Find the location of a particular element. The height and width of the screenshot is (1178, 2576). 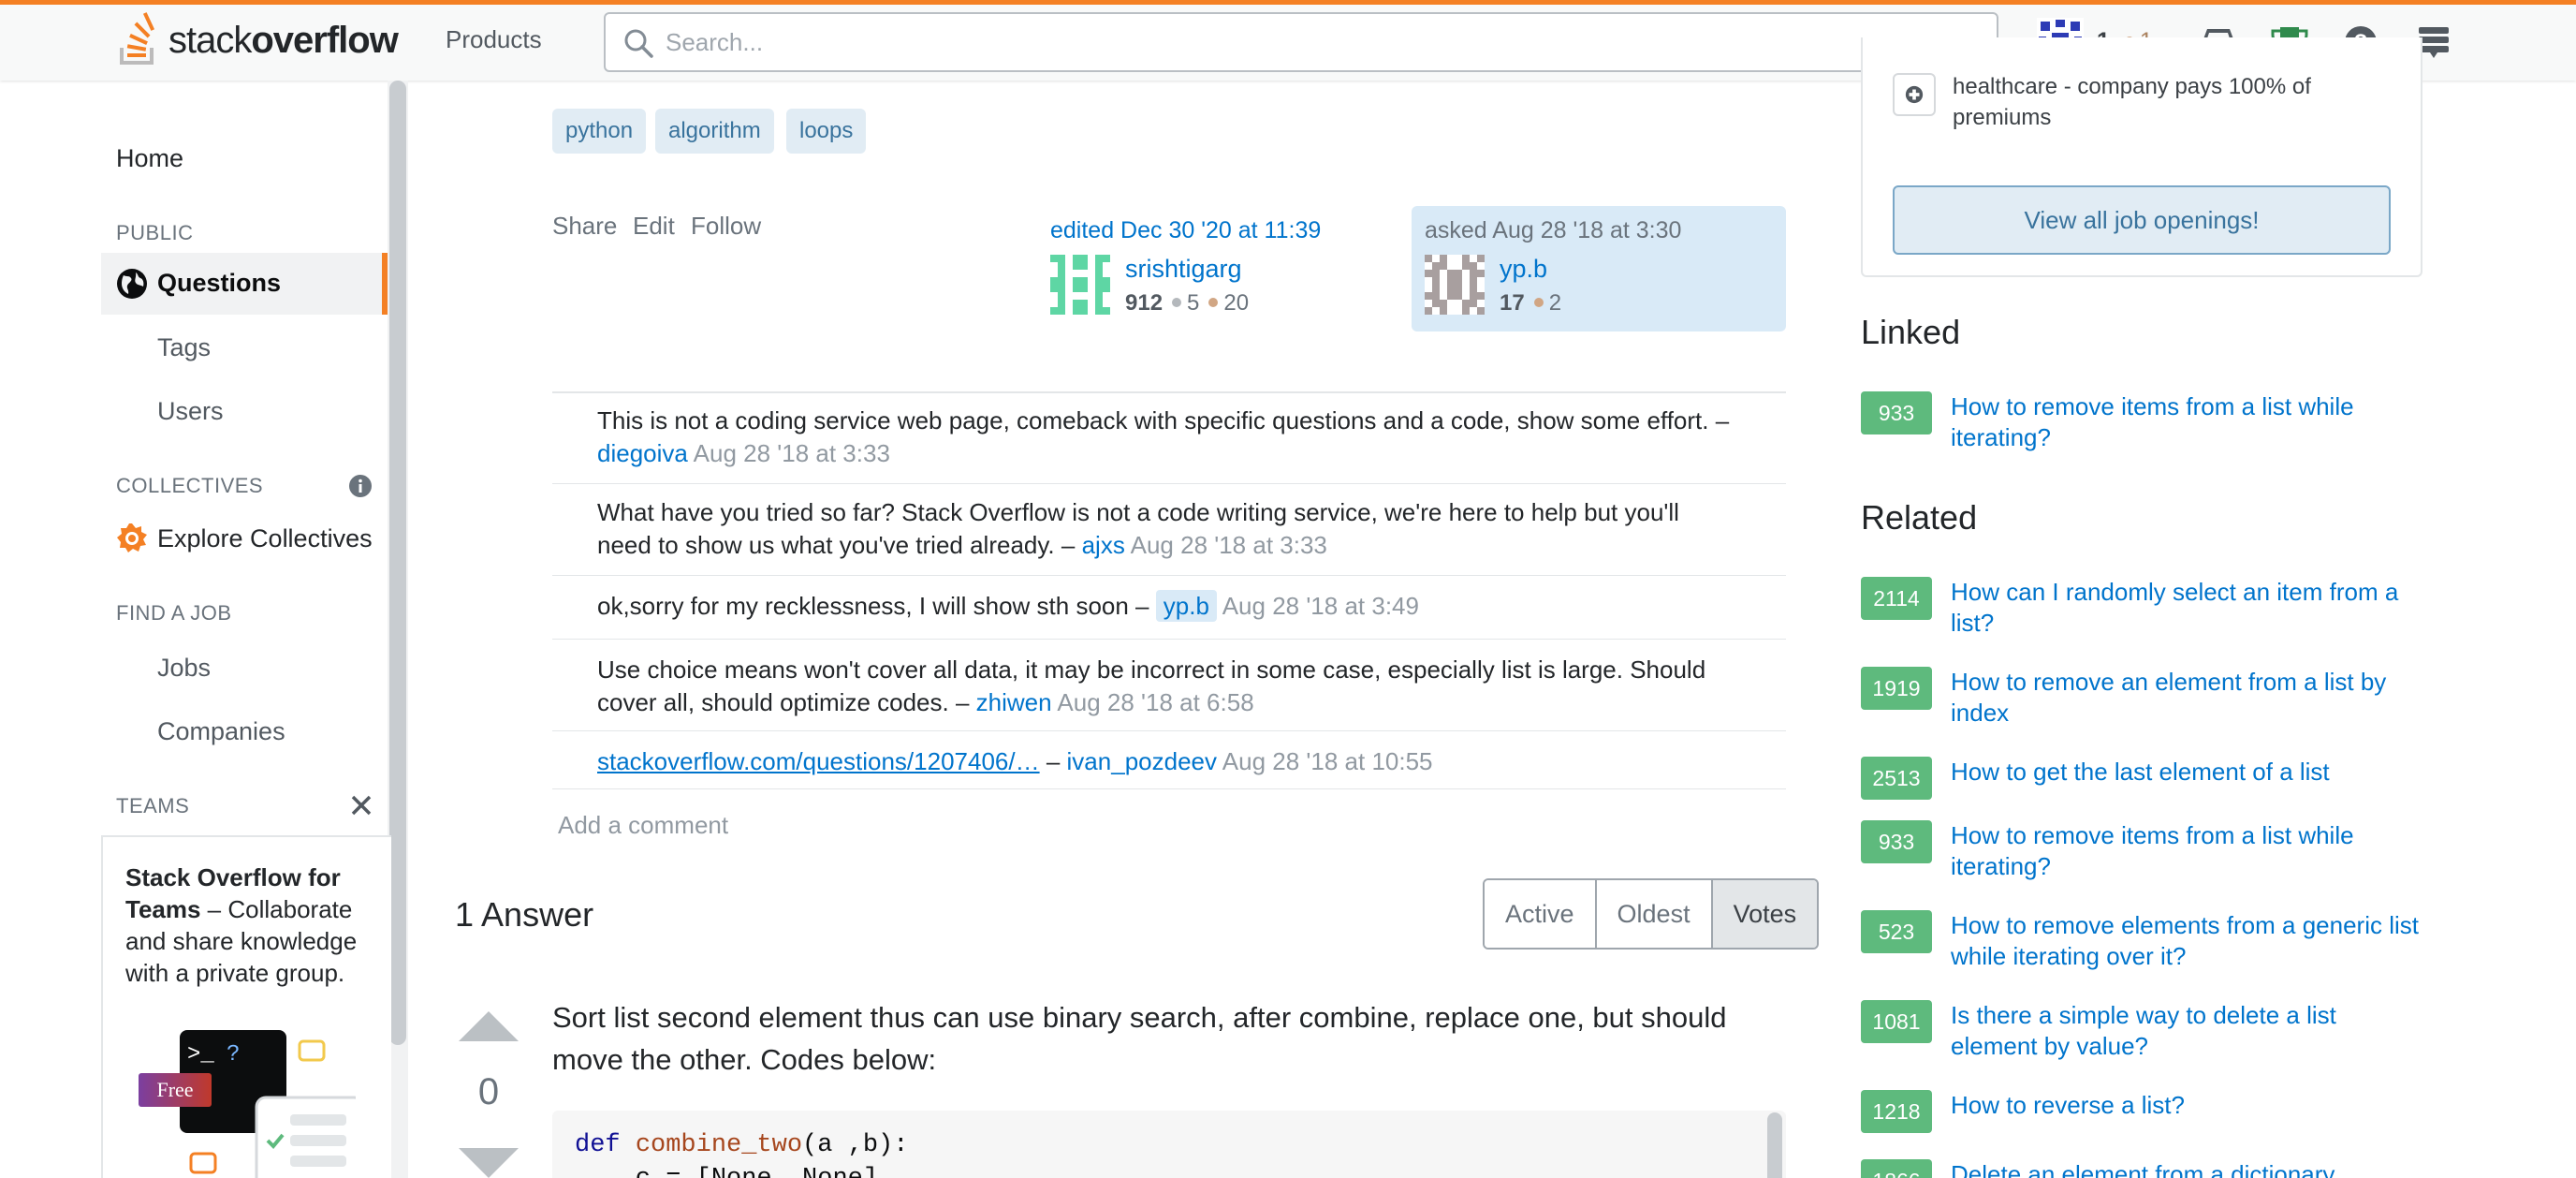

question-score: 523 is located at coordinates (1896, 931).